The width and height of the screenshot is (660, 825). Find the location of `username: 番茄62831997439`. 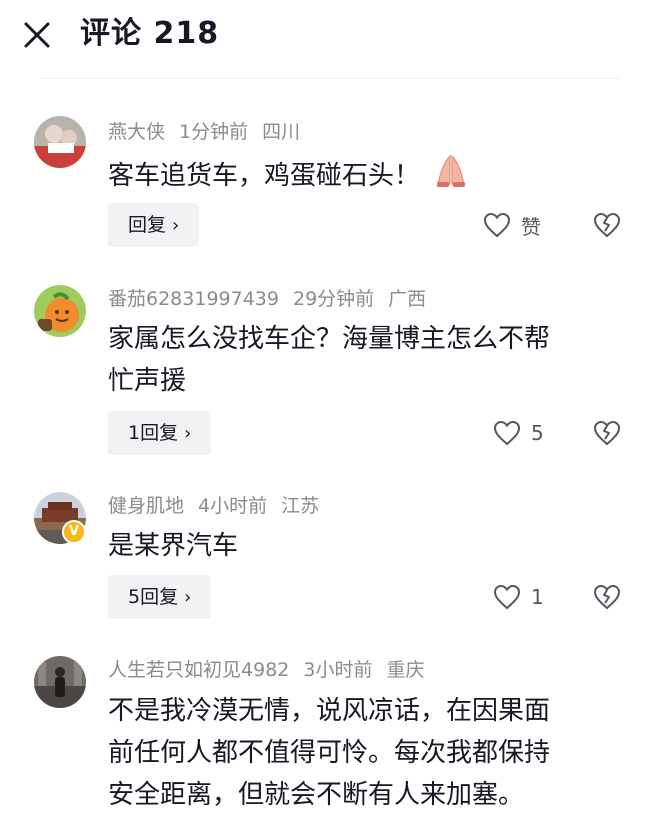

username: 番茄62831997439 is located at coordinates (193, 299).